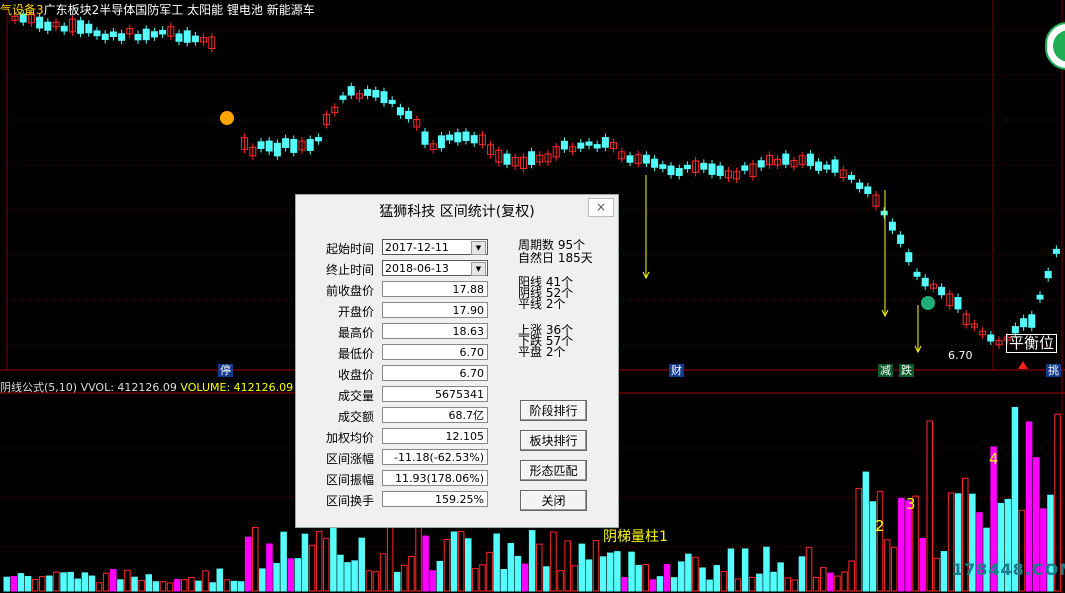 This screenshot has height=593, width=1065. I want to click on up-signal-icon, so click(227, 118).